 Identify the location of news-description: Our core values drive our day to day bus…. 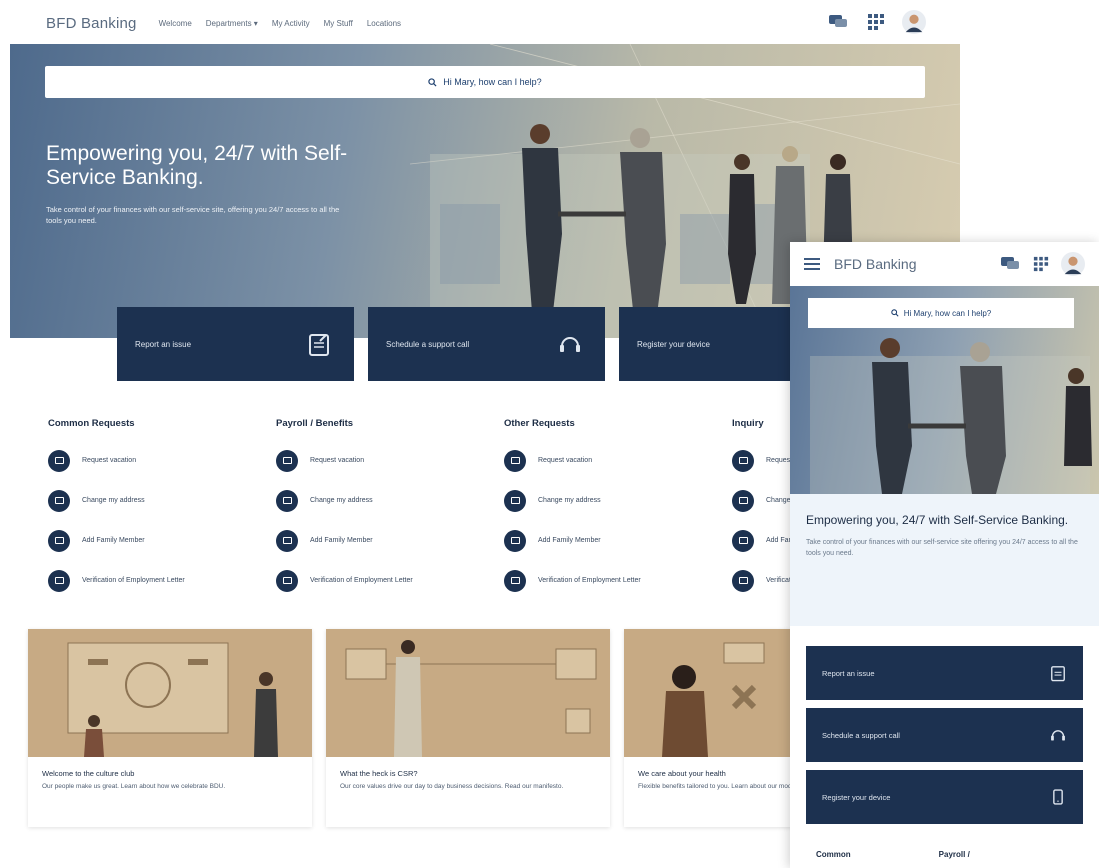
(452, 786).